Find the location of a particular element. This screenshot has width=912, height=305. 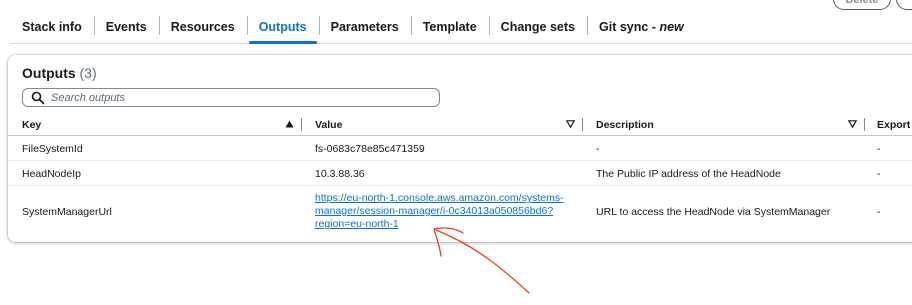

output-value: 10.3.88.36 is located at coordinates (340, 173).